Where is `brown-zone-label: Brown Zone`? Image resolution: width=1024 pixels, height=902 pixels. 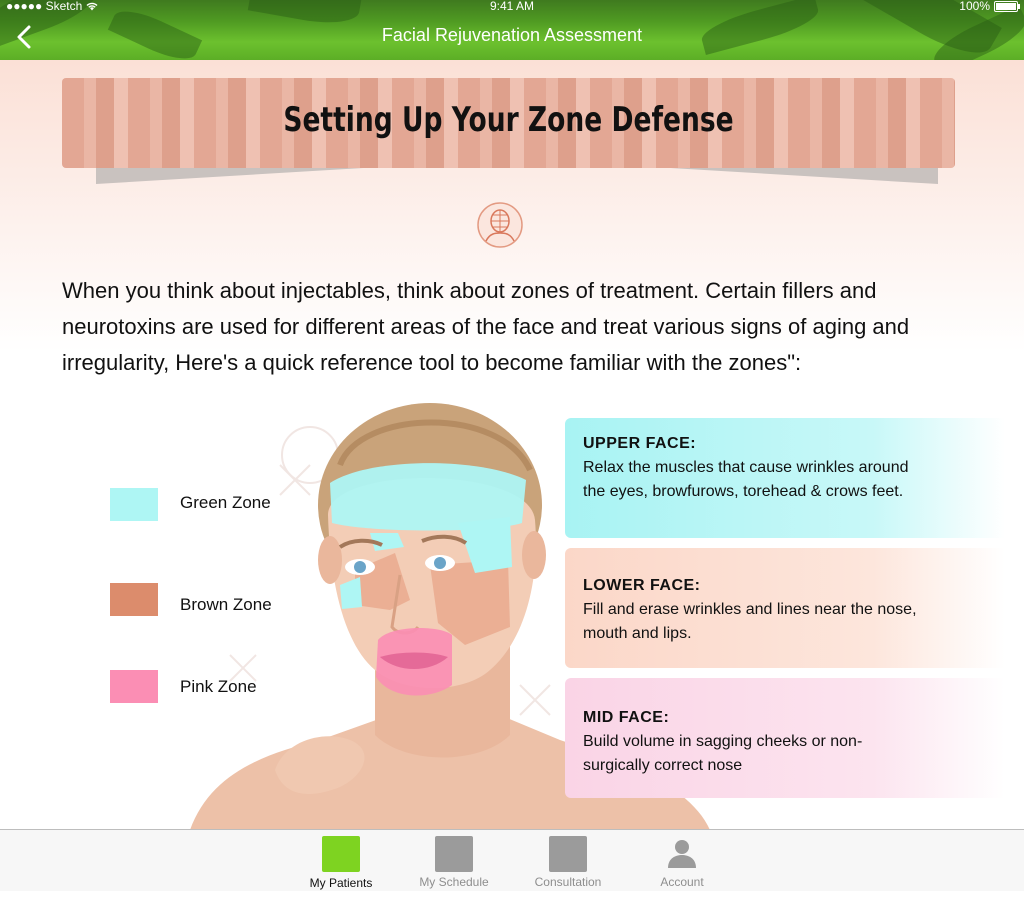 brown-zone-label: Brown Zone is located at coordinates (226, 604).